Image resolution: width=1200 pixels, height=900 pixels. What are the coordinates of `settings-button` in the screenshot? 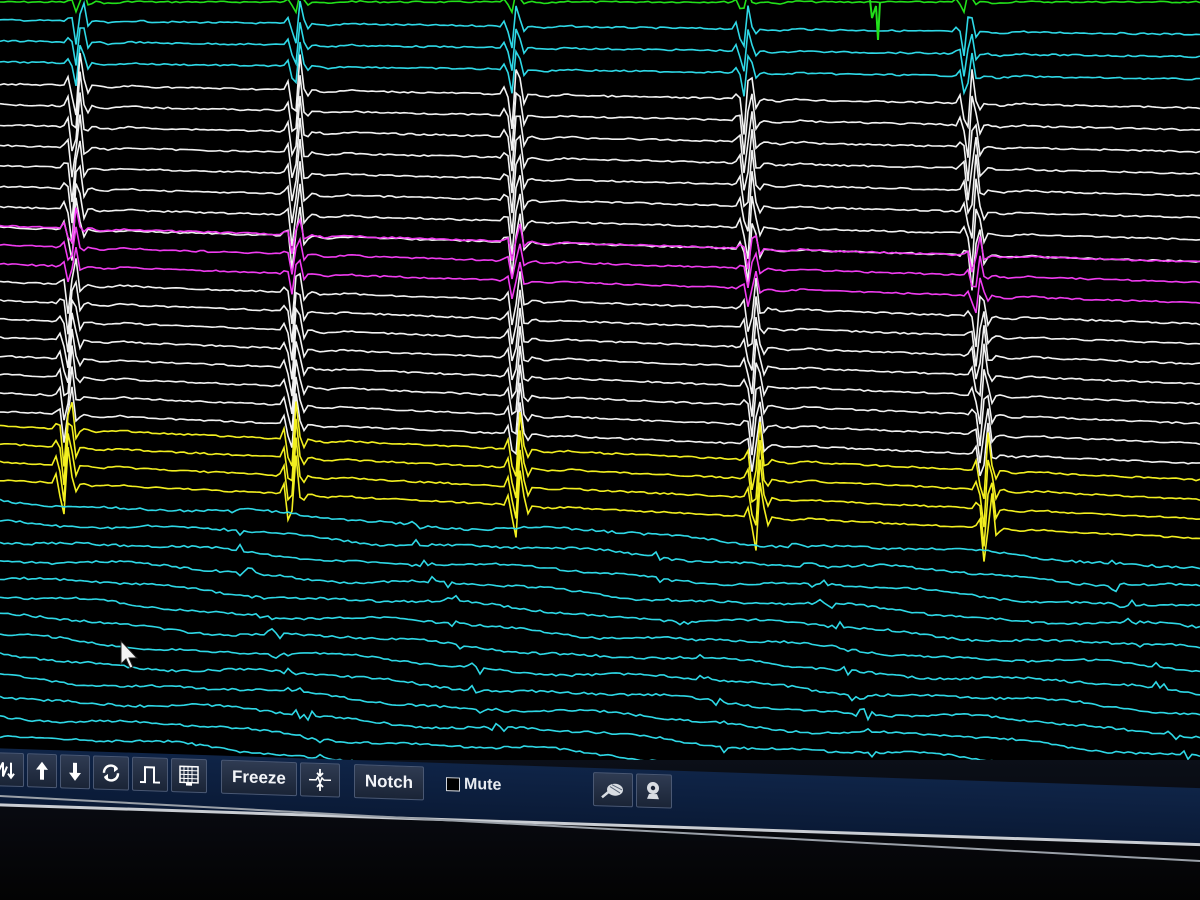 It's located at (654, 791).